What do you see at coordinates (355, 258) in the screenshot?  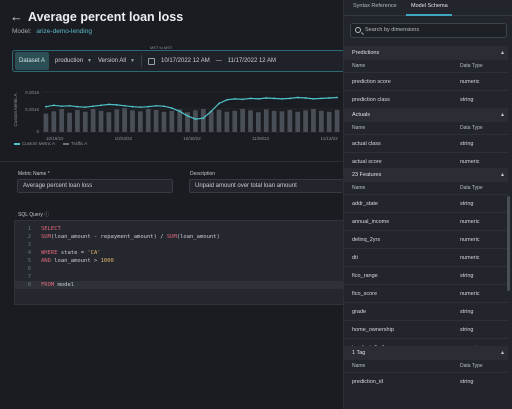 I see `field-name: dti` at bounding box center [355, 258].